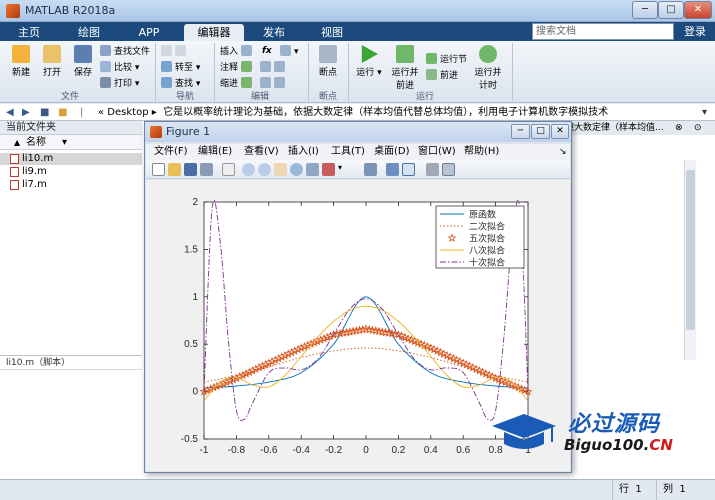  I want to click on goto-button: 转至 ▾, so click(180, 67).